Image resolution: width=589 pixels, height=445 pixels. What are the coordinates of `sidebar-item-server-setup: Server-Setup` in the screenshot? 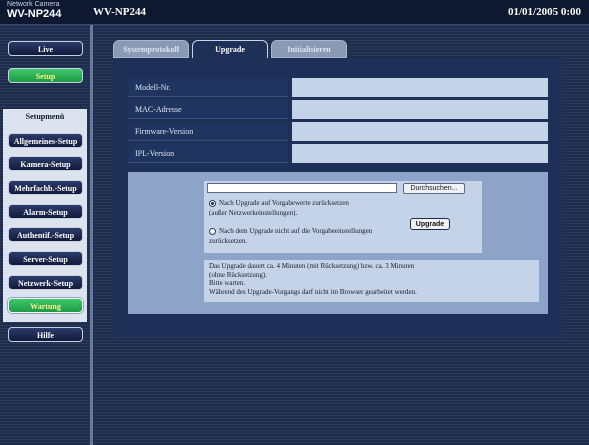 It's located at (45, 258).